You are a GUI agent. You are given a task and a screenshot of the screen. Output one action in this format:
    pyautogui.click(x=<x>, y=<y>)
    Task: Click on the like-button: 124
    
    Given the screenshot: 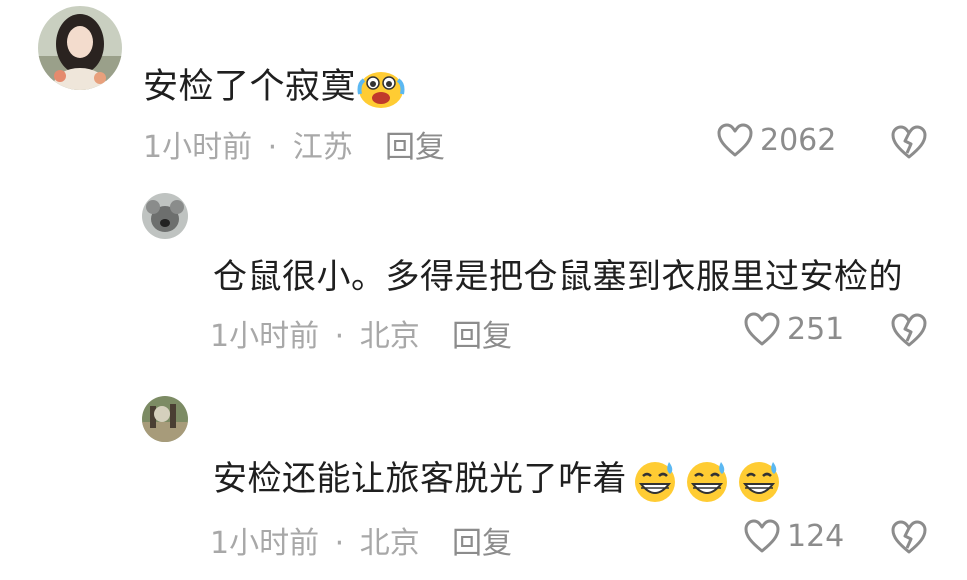 What is the action you would take?
    pyautogui.click(x=793, y=536)
    